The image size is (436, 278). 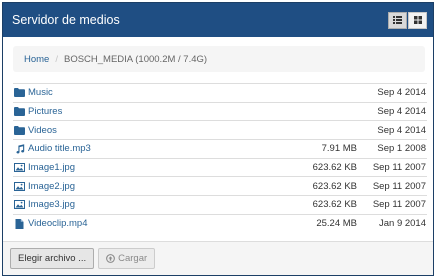 What do you see at coordinates (218, 258) in the screenshot?
I see `panel-footer: Elegir archivo ... Cargar` at bounding box center [218, 258].